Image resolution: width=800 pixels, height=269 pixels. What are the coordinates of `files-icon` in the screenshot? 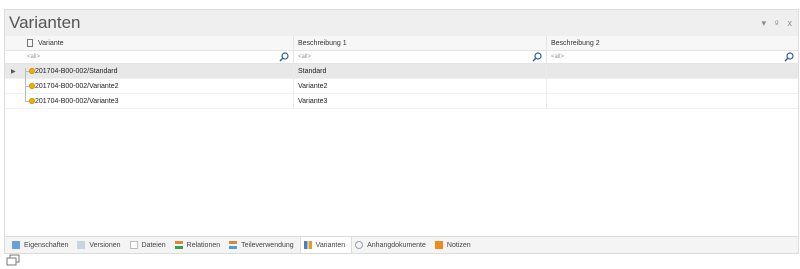 It's located at (133, 245).